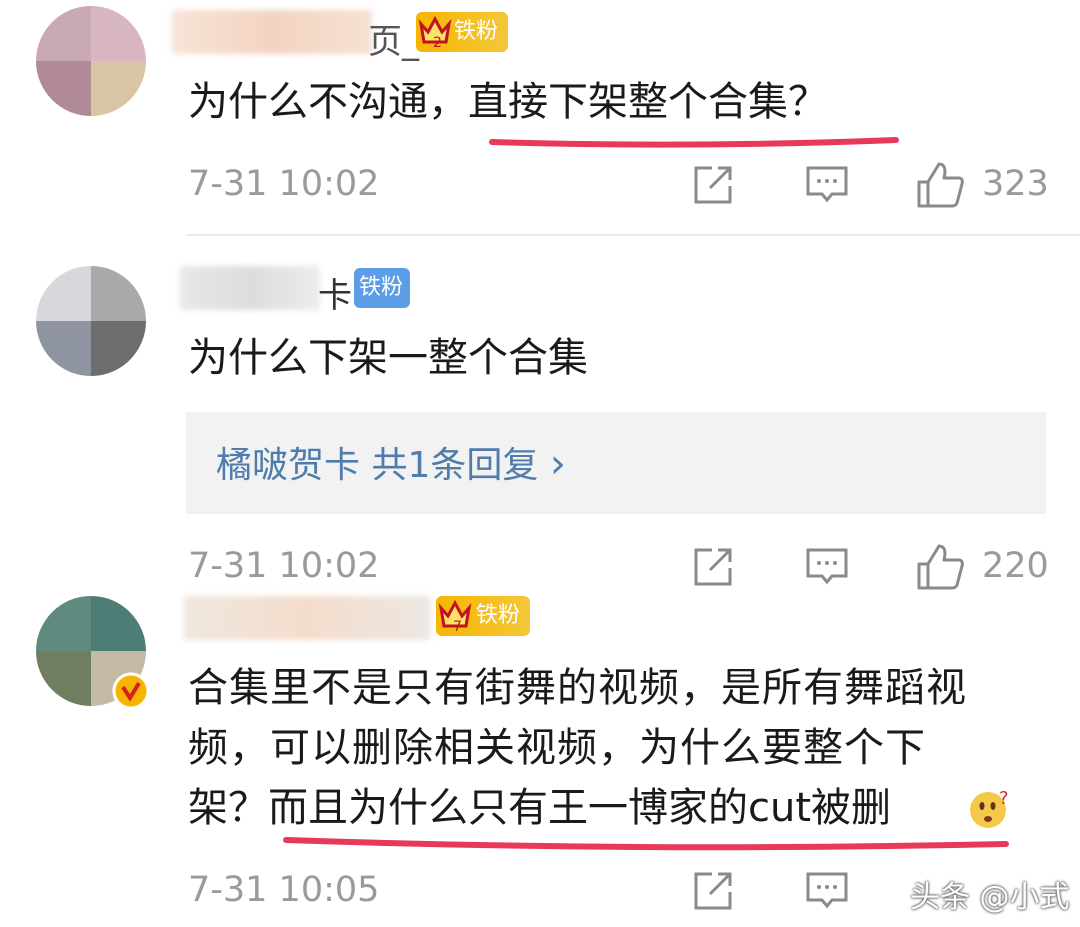 This screenshot has width=1080, height=927. I want to click on reply-link: 橘啵贺卡 共1条回复 ›, so click(391, 462).